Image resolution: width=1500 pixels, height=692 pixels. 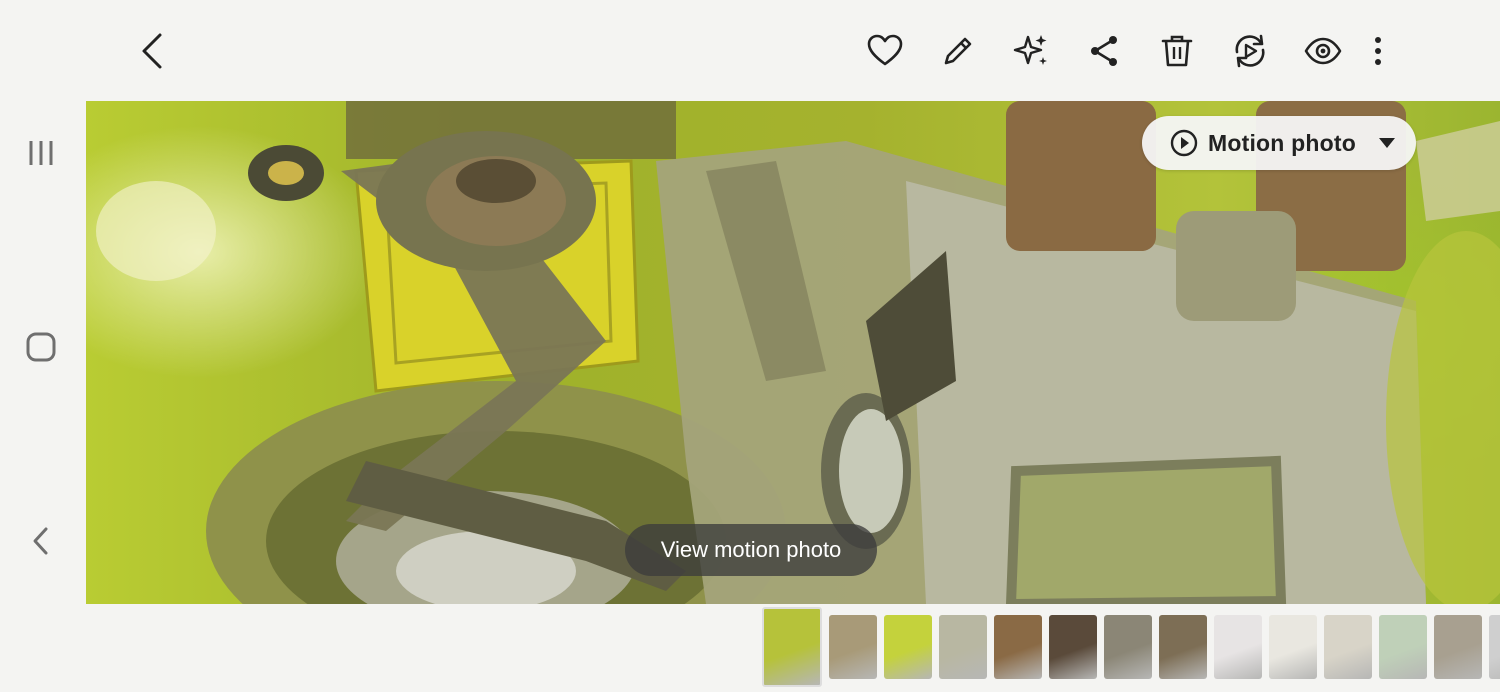 I want to click on system-back-button, so click(x=41, y=541).